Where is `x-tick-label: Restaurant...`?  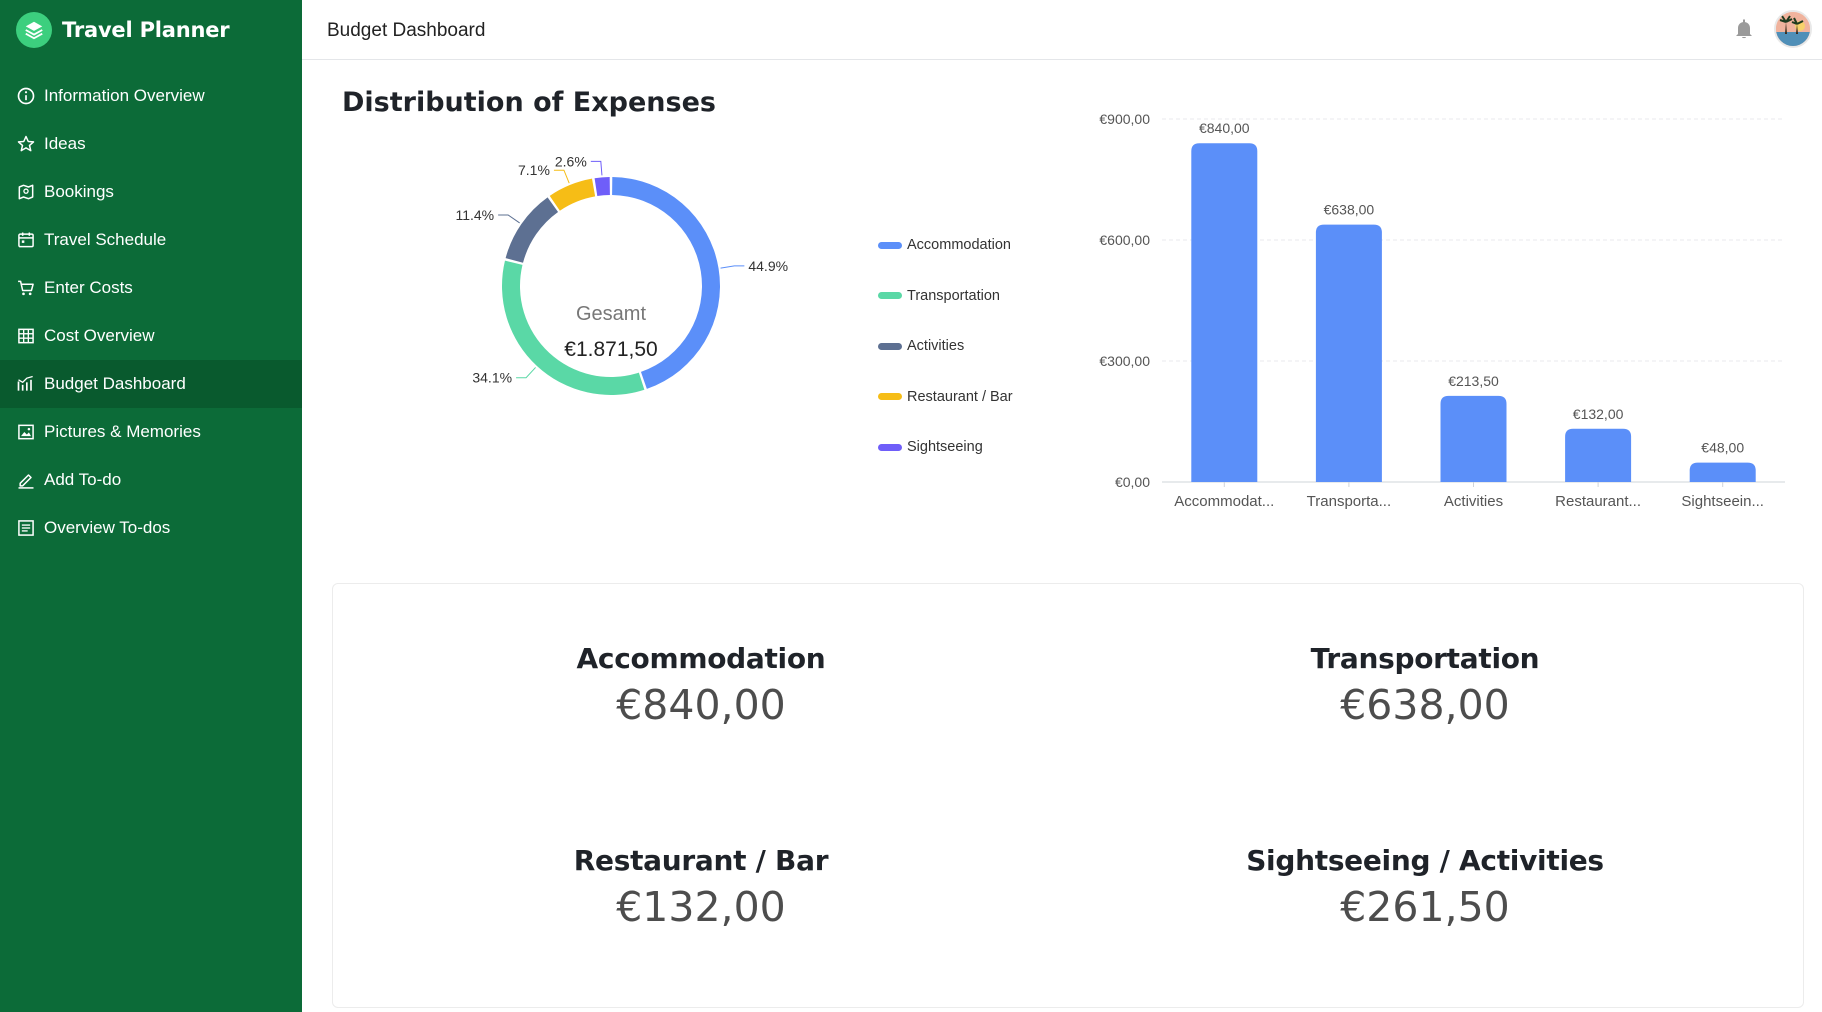 x-tick-label: Restaurant... is located at coordinates (1598, 501).